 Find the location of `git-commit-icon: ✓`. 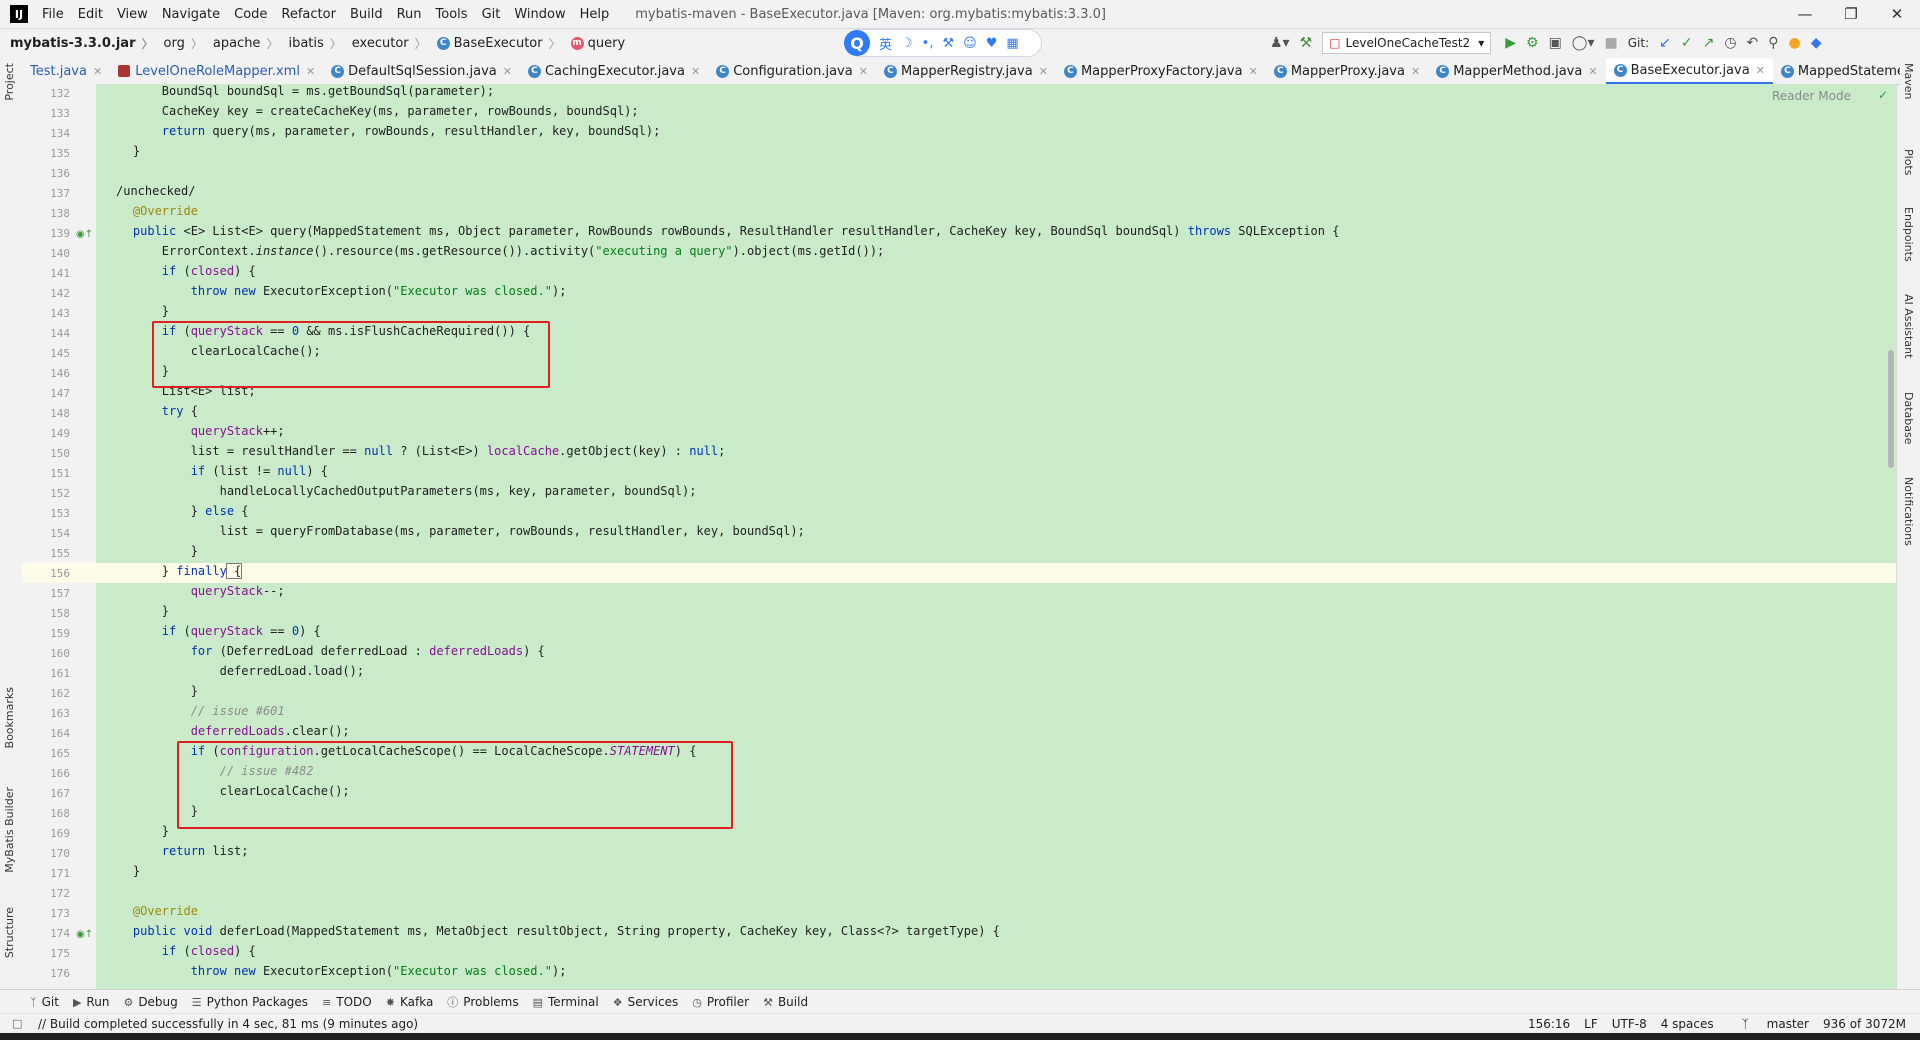

git-commit-icon: ✓ is located at coordinates (1687, 43).